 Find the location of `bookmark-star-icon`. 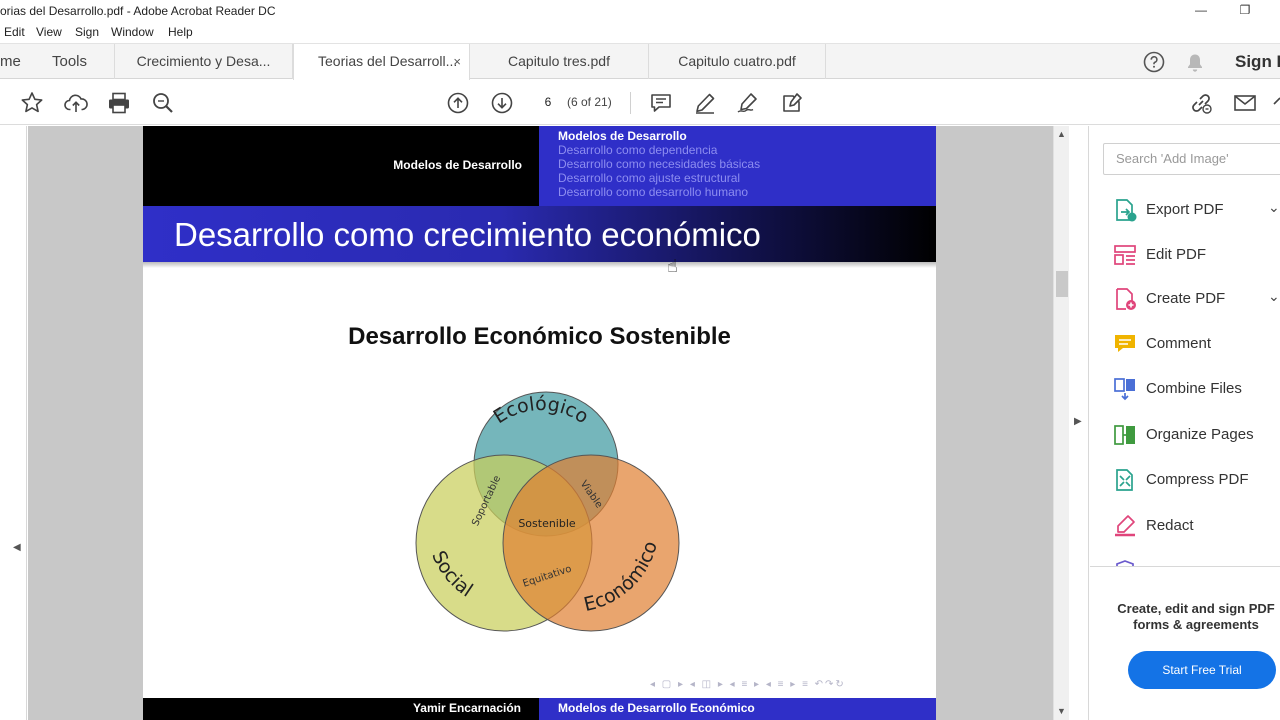

bookmark-star-icon is located at coordinates (32, 103).